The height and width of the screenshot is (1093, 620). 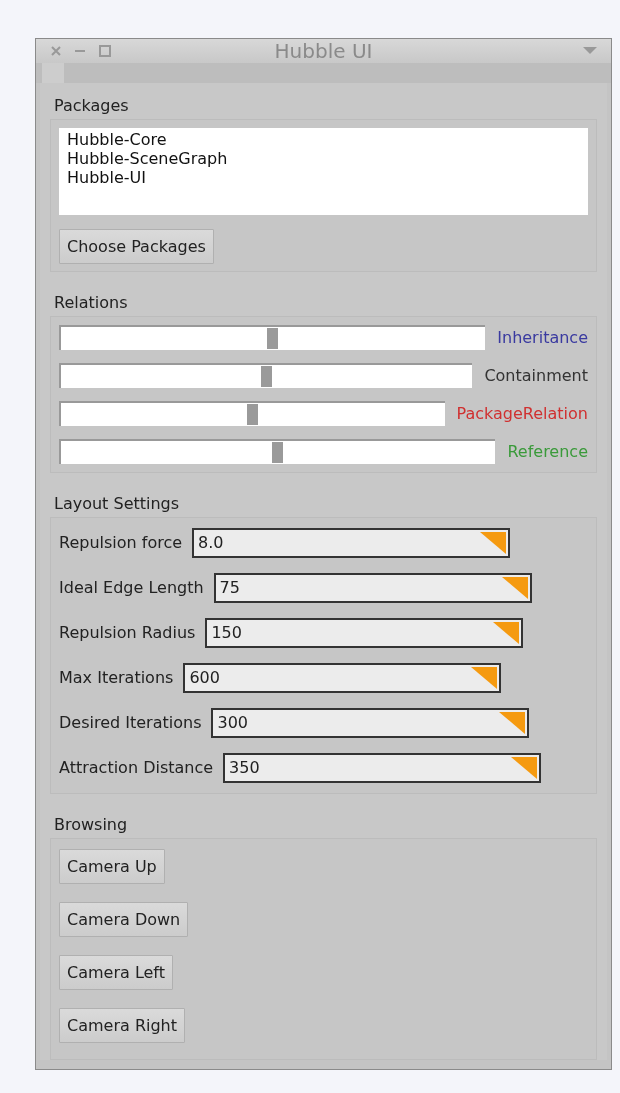 What do you see at coordinates (116, 677) in the screenshot?
I see `field-label: Max Iterations` at bounding box center [116, 677].